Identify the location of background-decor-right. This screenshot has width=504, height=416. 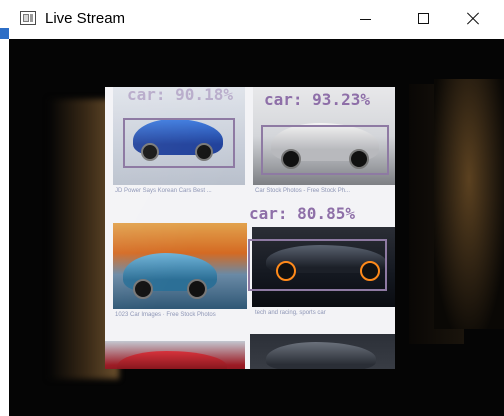
(469, 204).